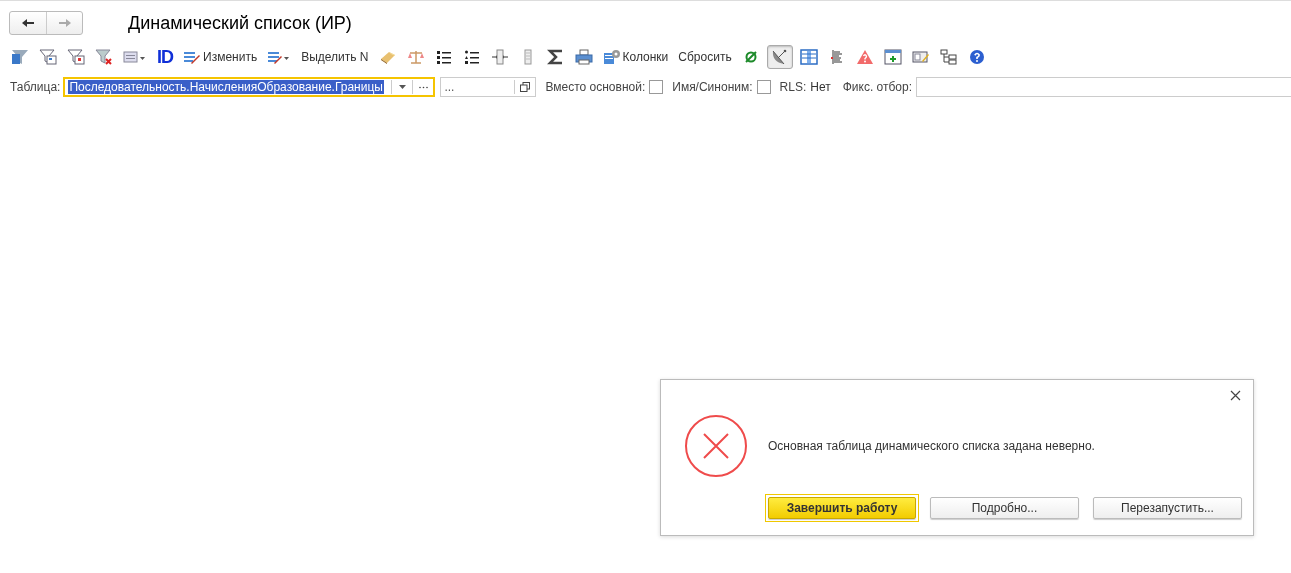 The image size is (1291, 573). I want to click on fixed-filter-field, so click(1103, 87).